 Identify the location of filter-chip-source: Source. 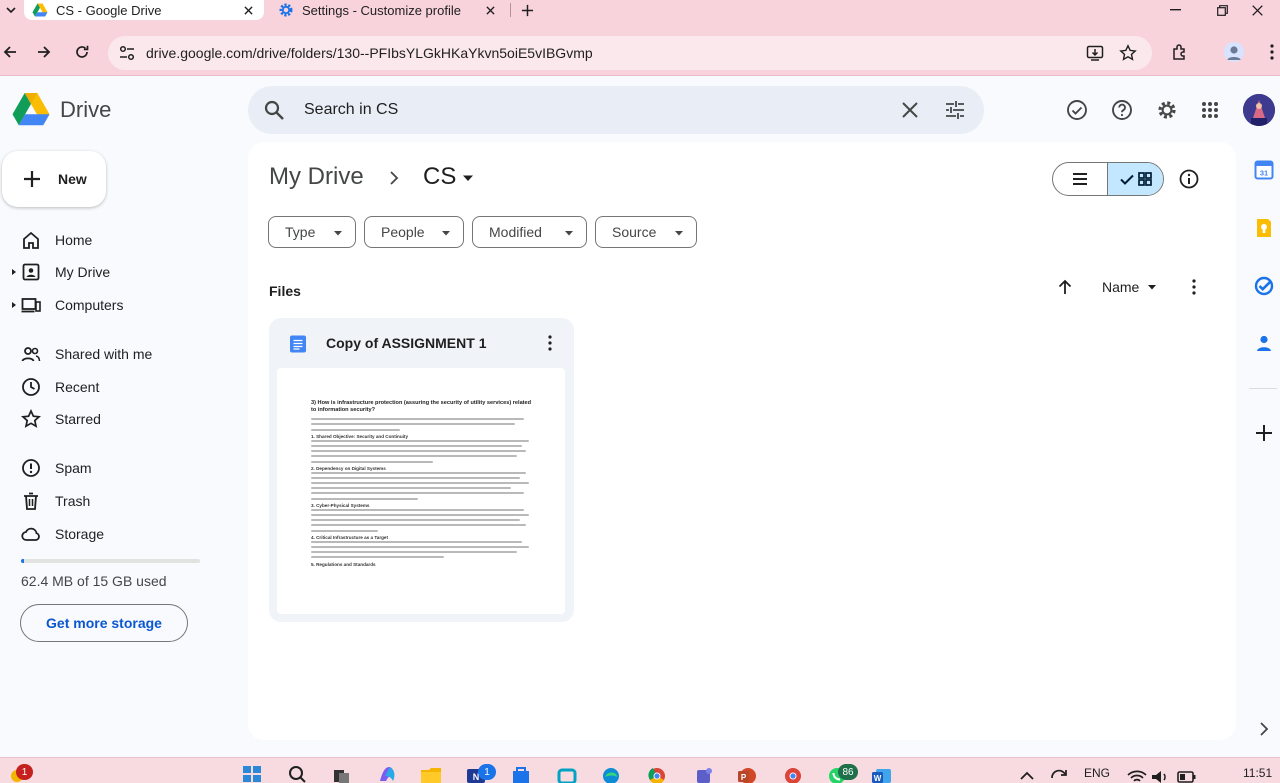
(646, 232).